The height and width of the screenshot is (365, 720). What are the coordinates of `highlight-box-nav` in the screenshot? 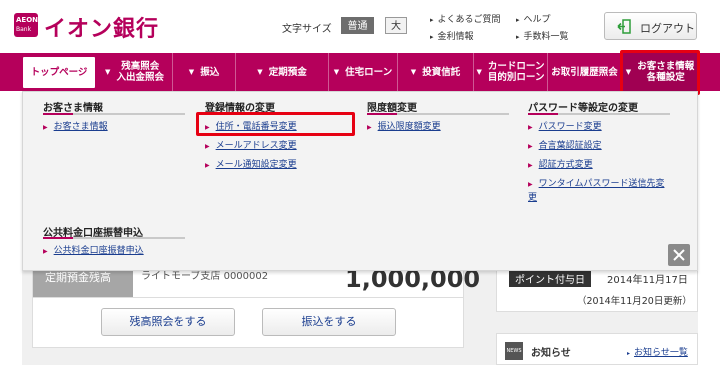 It's located at (660, 72).